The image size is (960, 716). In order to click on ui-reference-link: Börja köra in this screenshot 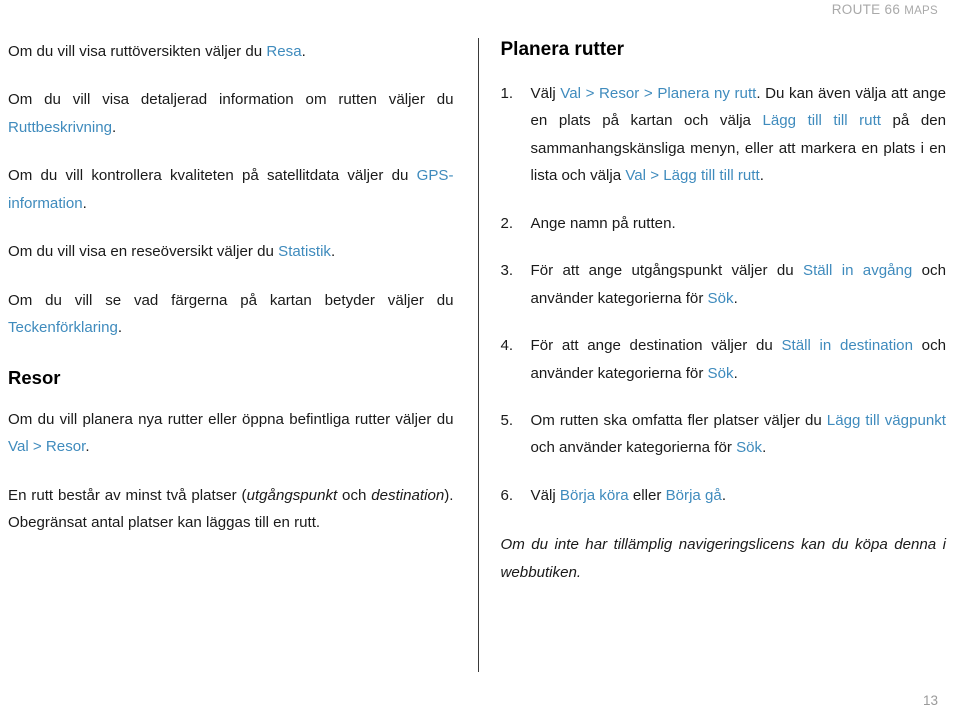, I will do `click(594, 495)`.